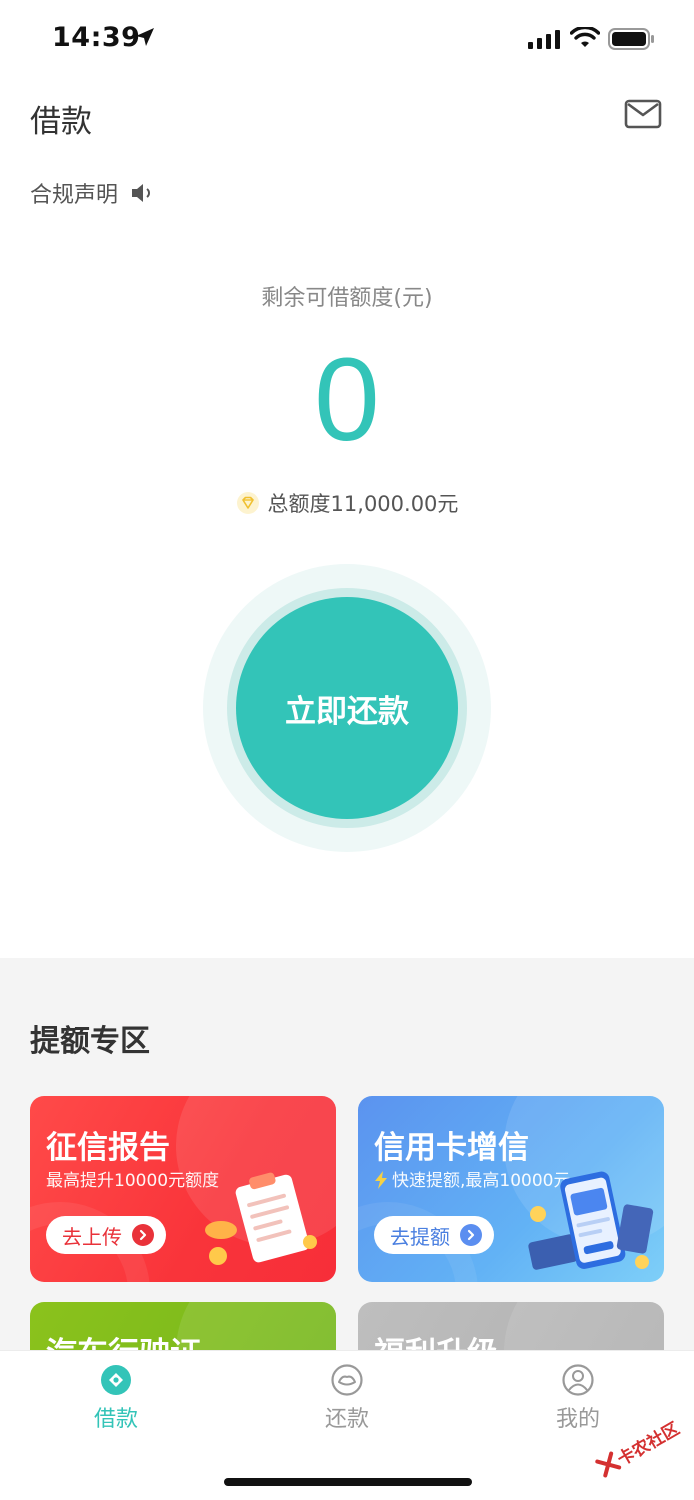 This screenshot has width=694, height=1500. Describe the element at coordinates (363, 504) in the screenshot. I see `total-credit-text: 总额度11,000.00元` at that location.